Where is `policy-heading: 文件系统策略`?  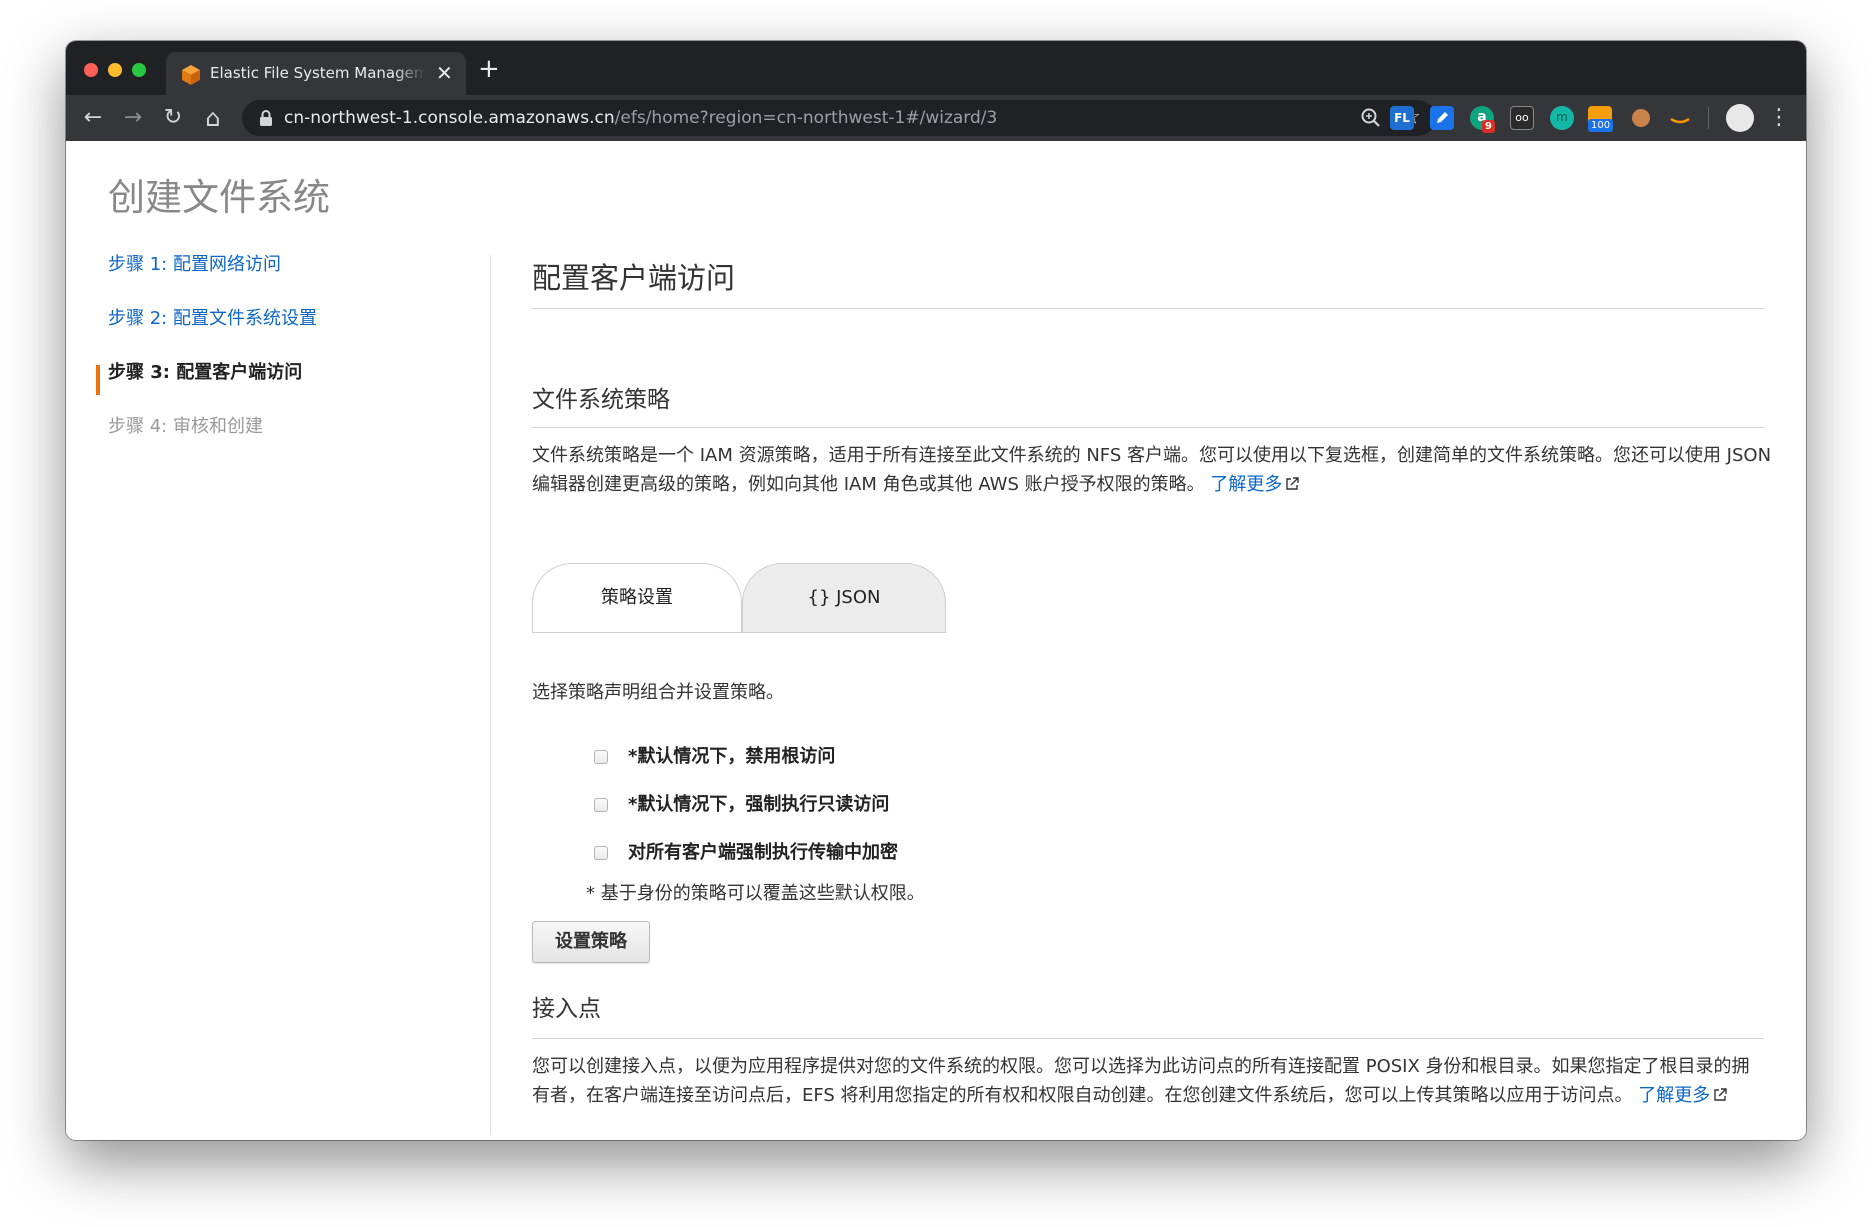
policy-heading: 文件系统策略 is located at coordinates (601, 400).